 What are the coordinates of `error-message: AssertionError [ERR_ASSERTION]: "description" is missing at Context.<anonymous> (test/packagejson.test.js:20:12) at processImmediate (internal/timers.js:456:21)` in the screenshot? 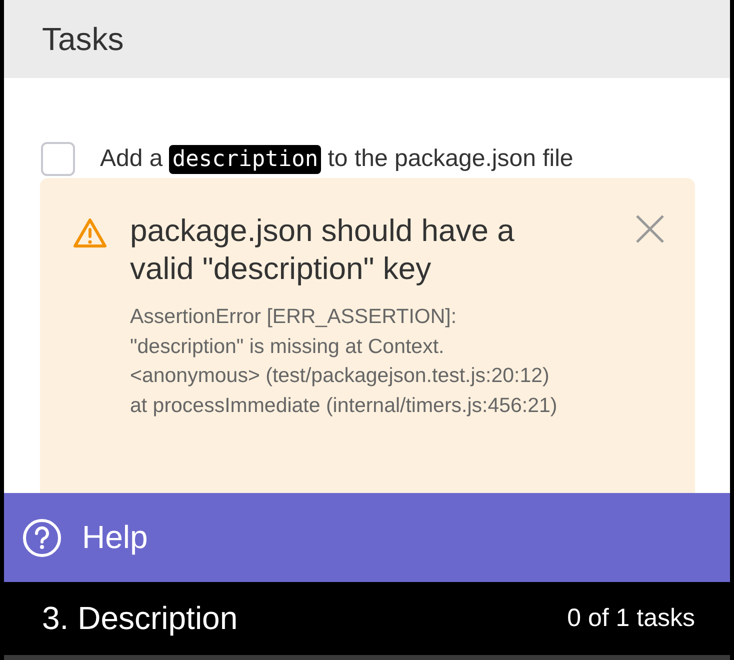 It's located at (344, 361).